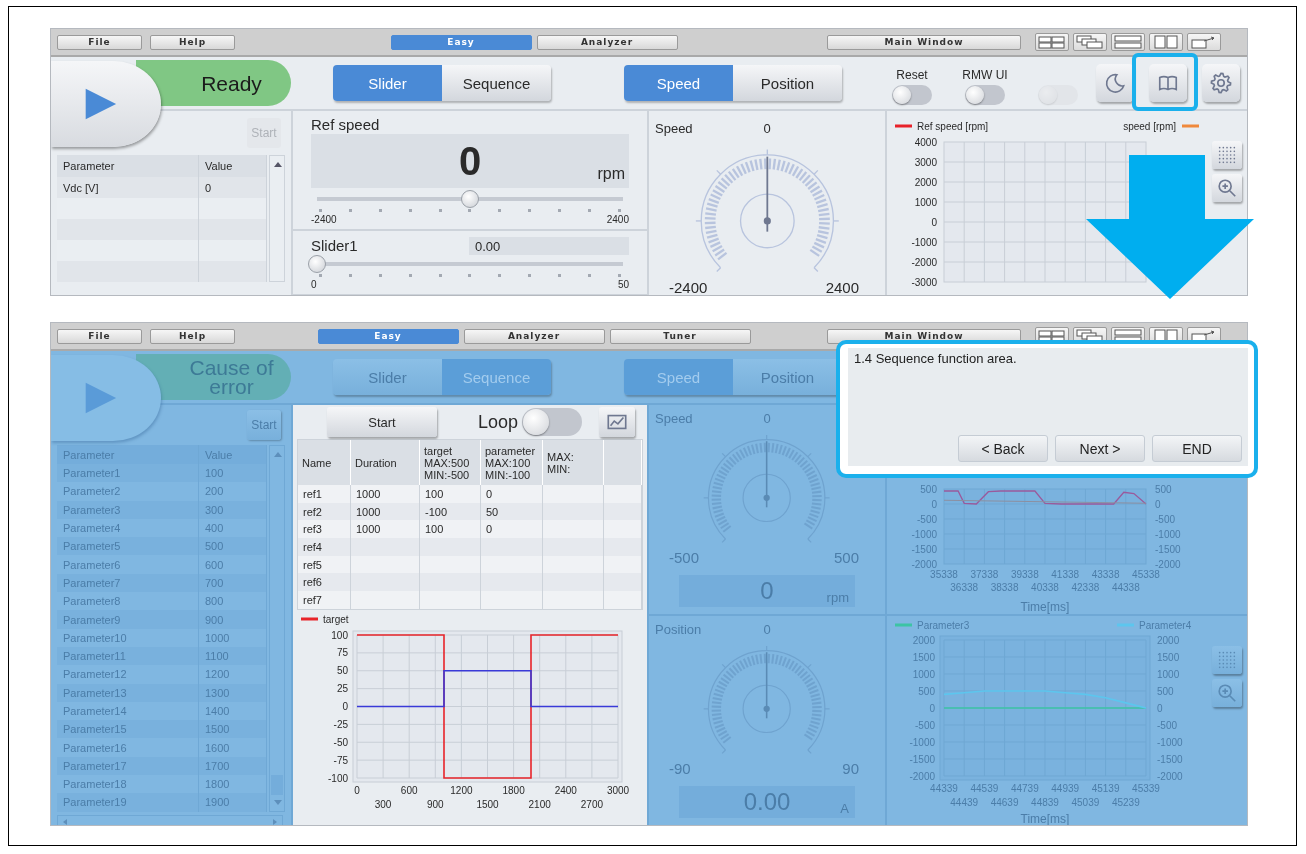 This screenshot has height=854, width=1306. What do you see at coordinates (496, 83) in the screenshot?
I see `view-tab: Sequence` at bounding box center [496, 83].